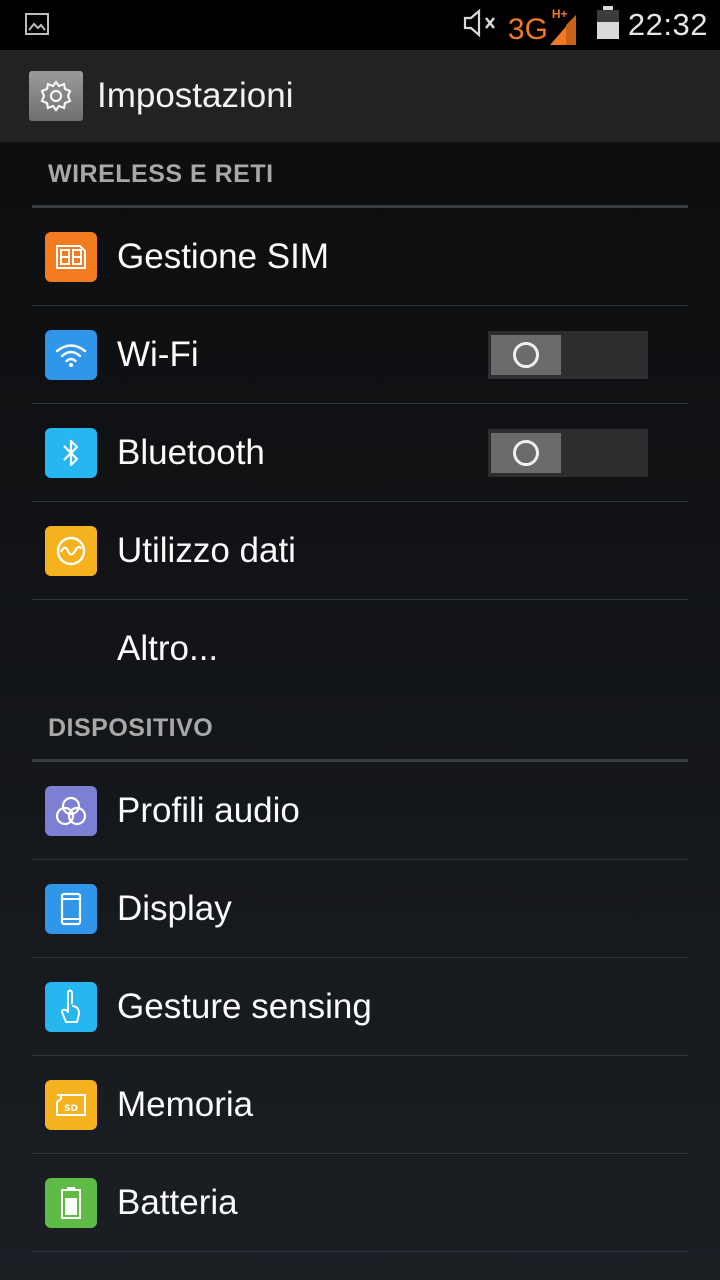  I want to click on svg-text: SD, so click(71, 1109).